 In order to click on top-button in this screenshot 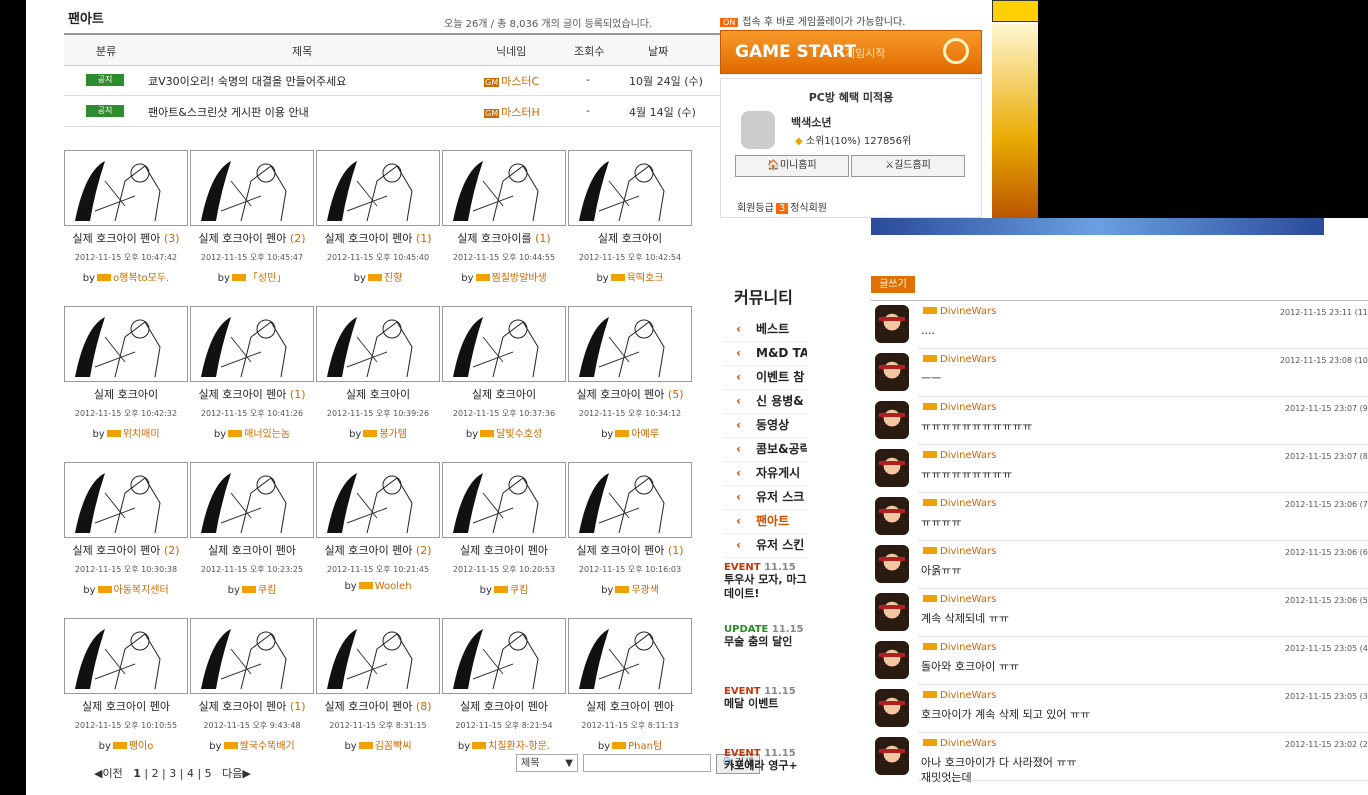, I will do `click(1015, 11)`.